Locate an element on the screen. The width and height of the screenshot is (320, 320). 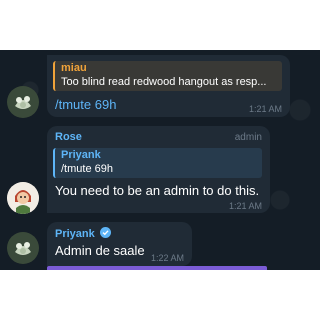
reply-quote: Priyank /tmute 69h is located at coordinates (157, 163).